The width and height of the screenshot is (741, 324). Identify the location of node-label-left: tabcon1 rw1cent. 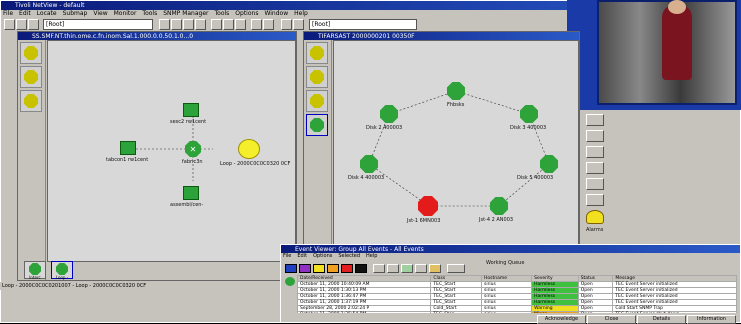
(127, 160).